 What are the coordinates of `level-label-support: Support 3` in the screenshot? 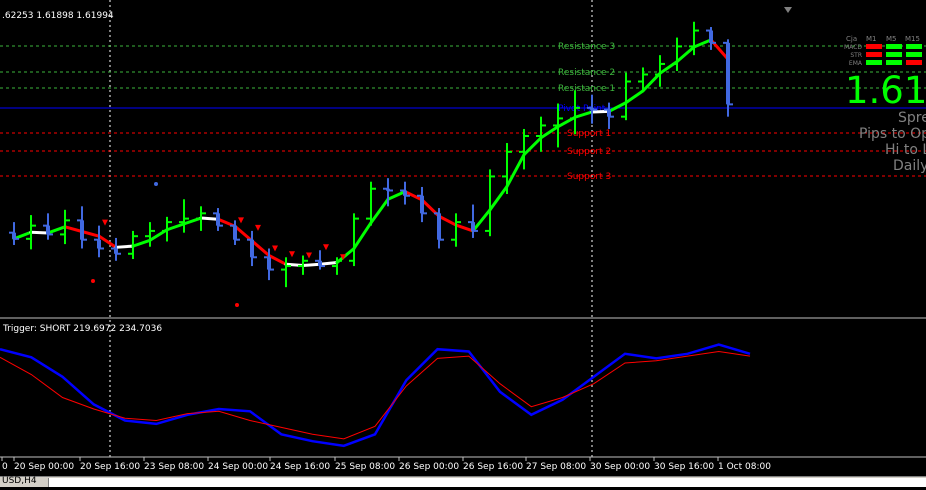 It's located at (589, 177).